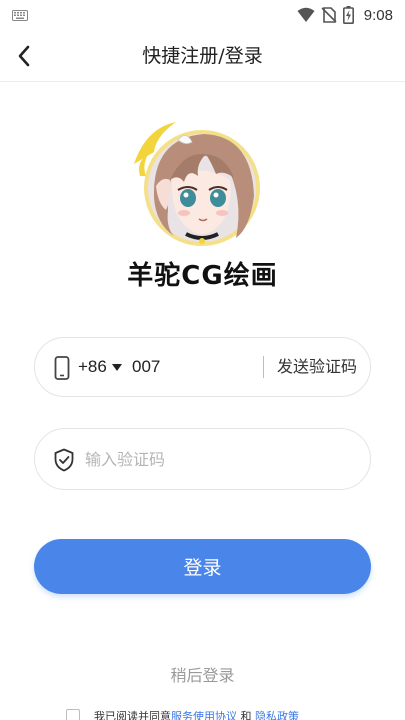 This screenshot has width=405, height=720. I want to click on caret-down-icon, so click(116, 367).